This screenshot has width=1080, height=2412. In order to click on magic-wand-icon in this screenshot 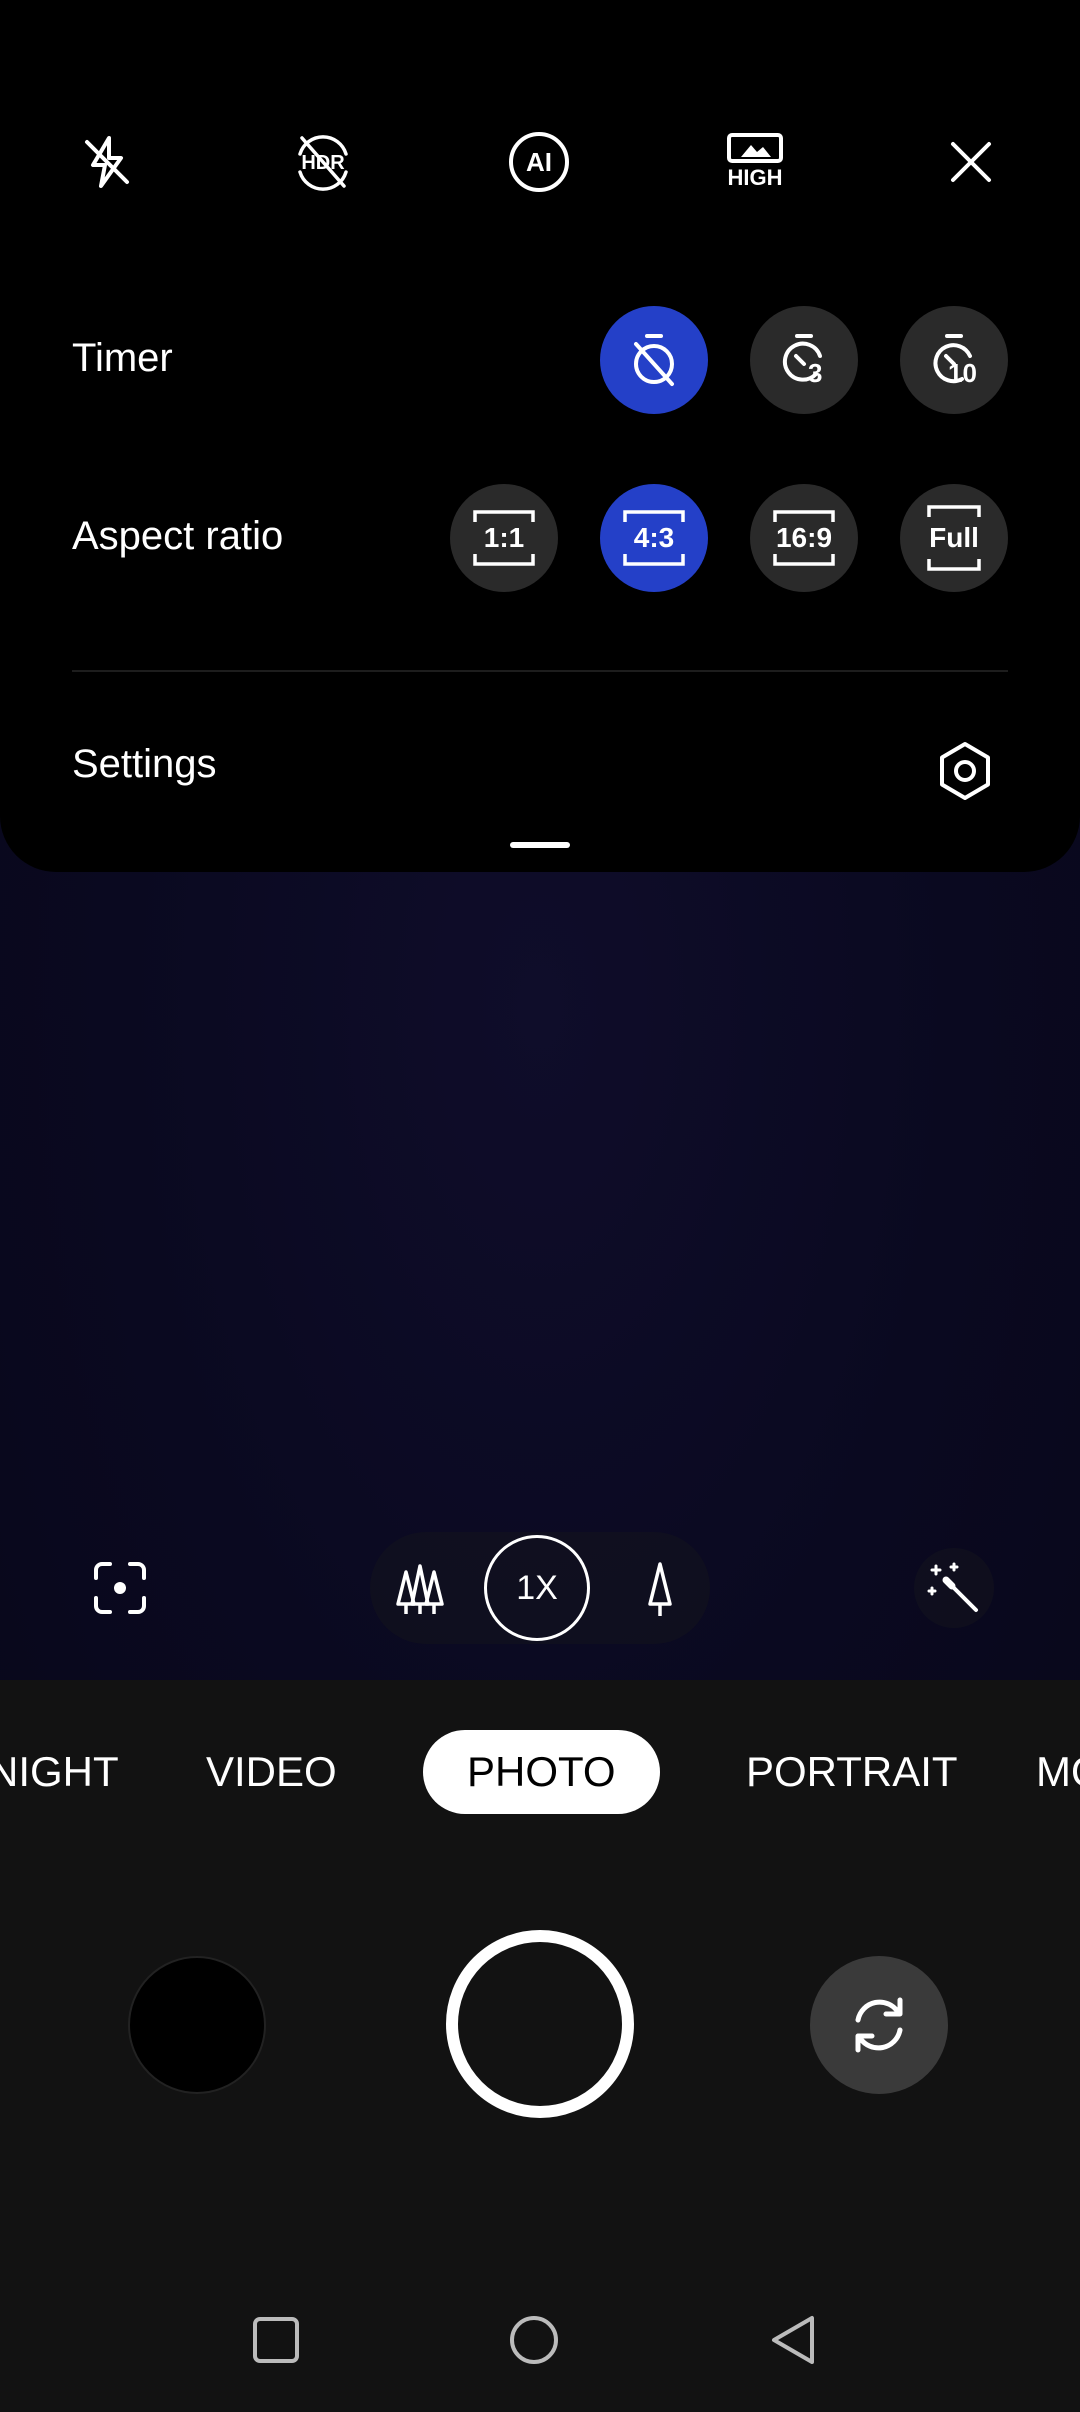, I will do `click(954, 1588)`.